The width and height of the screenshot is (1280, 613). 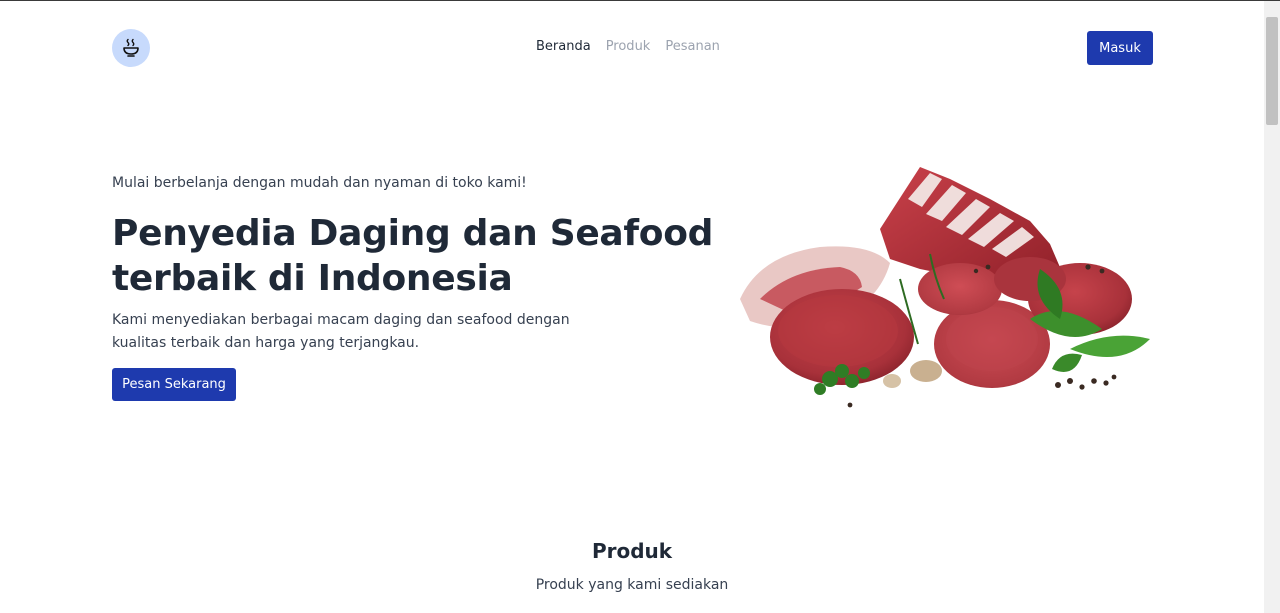 I want to click on scrollbar-thumb, so click(x=1272, y=71).